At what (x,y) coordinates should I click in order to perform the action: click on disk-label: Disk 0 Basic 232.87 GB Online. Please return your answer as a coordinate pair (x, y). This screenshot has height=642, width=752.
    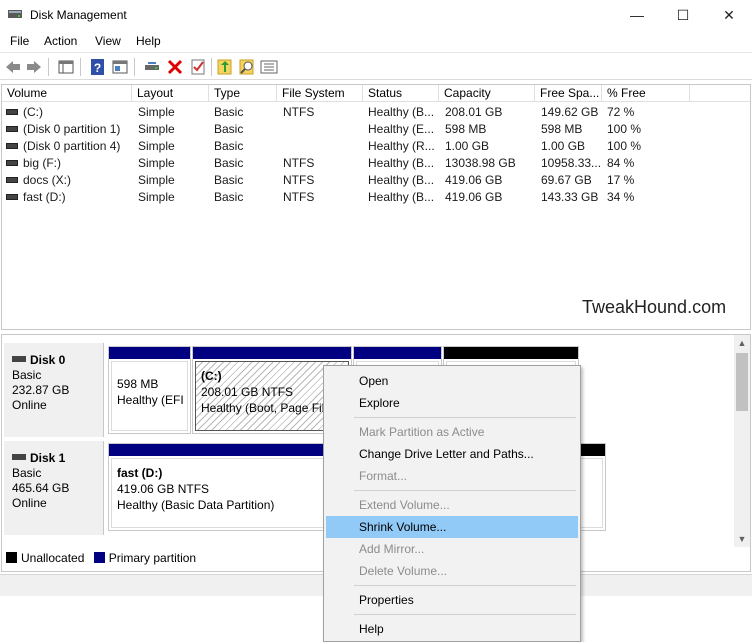
    Looking at the image, I should click on (54, 390).